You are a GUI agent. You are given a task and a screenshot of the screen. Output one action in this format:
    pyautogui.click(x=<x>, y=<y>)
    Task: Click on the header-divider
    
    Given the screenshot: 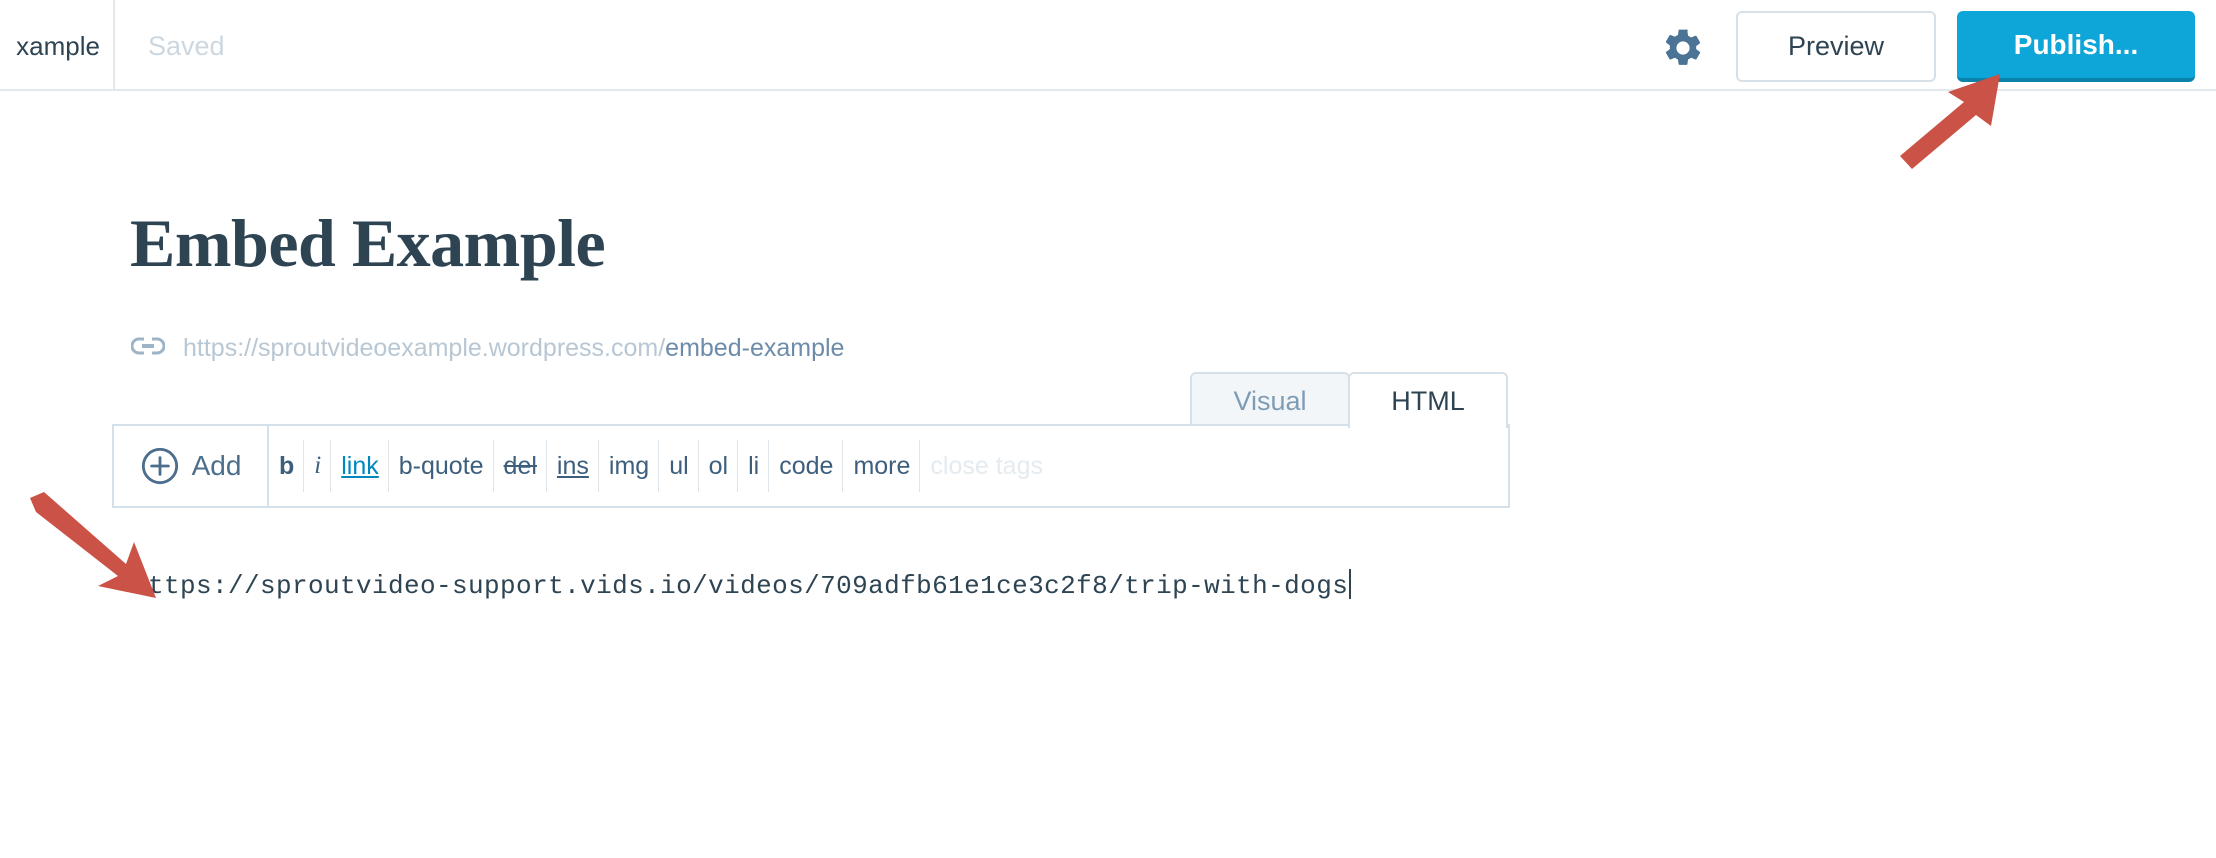 What is the action you would take?
    pyautogui.click(x=114, y=44)
    